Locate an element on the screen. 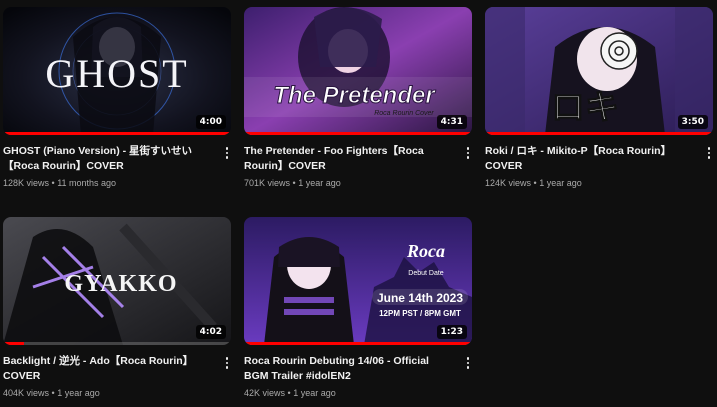 The height and width of the screenshot is (407, 717). thumbnail-text: June 14th 2023 is located at coordinates (420, 298).